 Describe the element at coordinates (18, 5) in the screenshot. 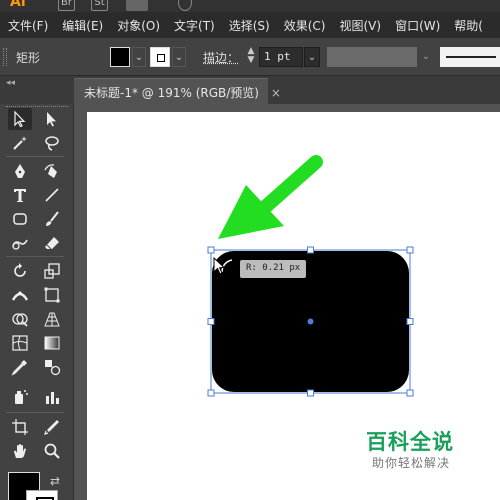

I see `app-logo: Ai` at that location.